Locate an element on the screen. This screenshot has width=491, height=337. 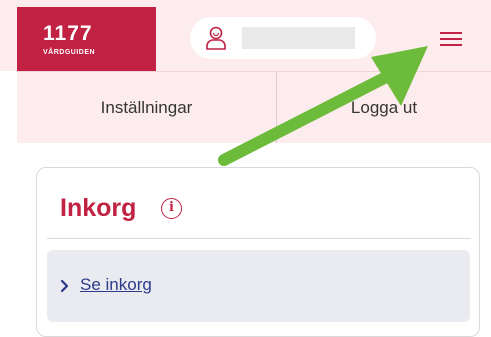
logout-link: Logga ut is located at coordinates (384, 107).